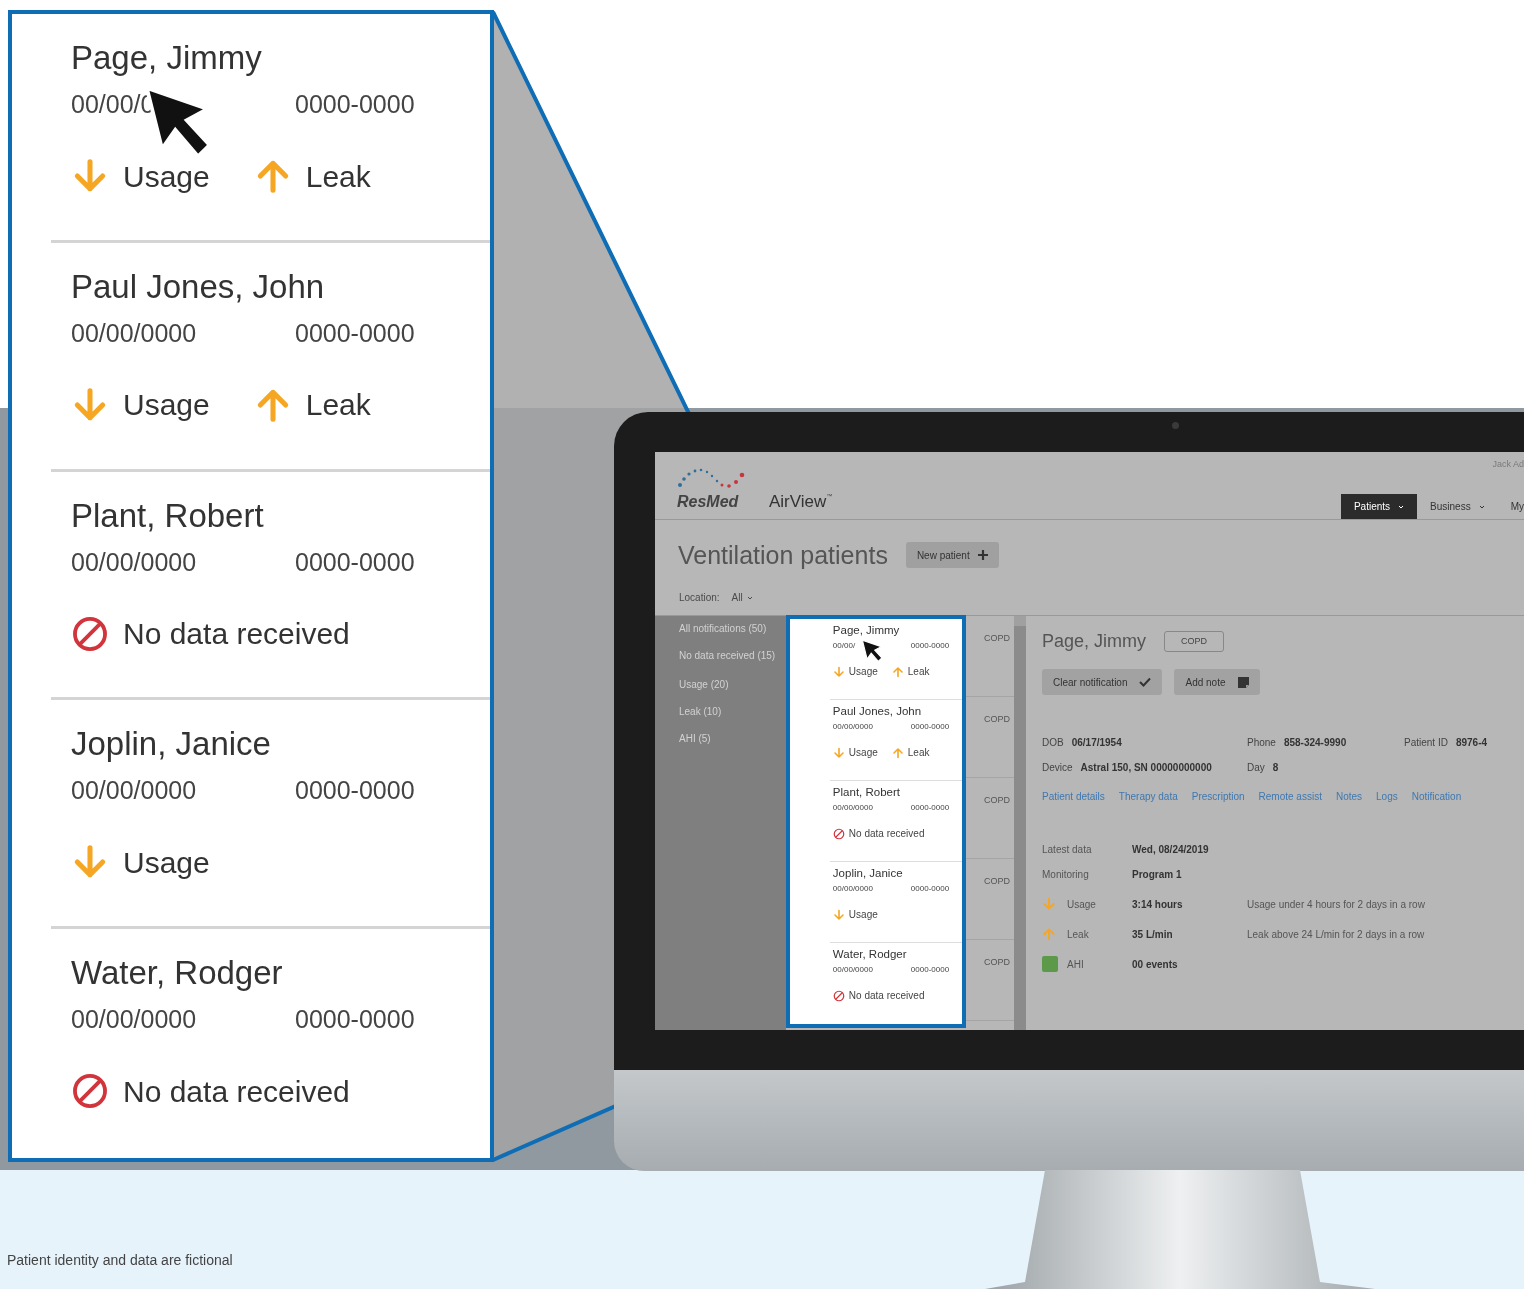 The height and width of the screenshot is (1289, 1524). Describe the element at coordinates (952, 555) in the screenshot. I see `new-patient-button: New patient` at that location.